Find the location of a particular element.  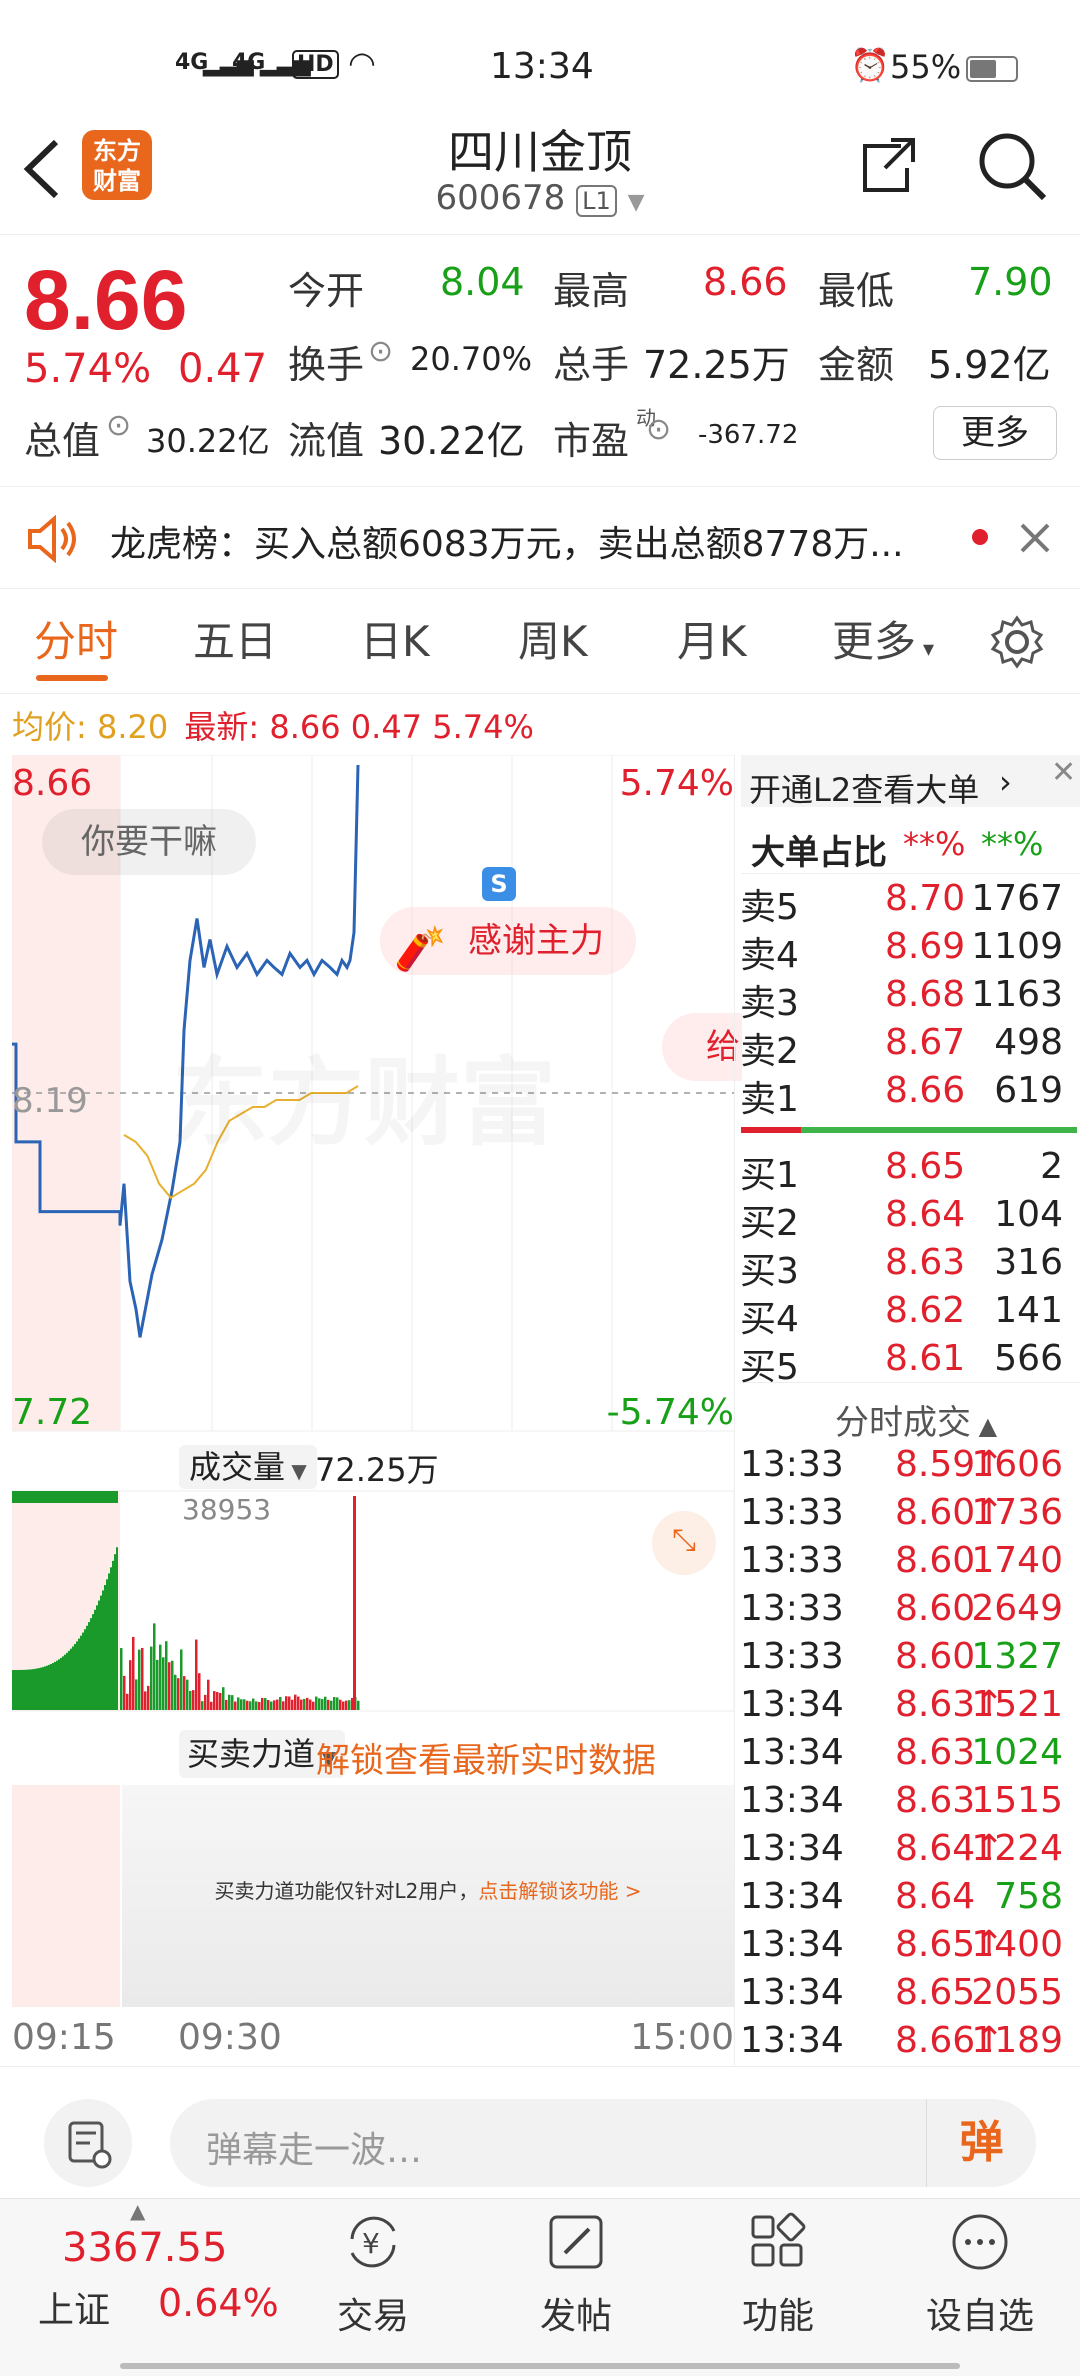

danmu-send-button: 弹 is located at coordinates (981, 2143).